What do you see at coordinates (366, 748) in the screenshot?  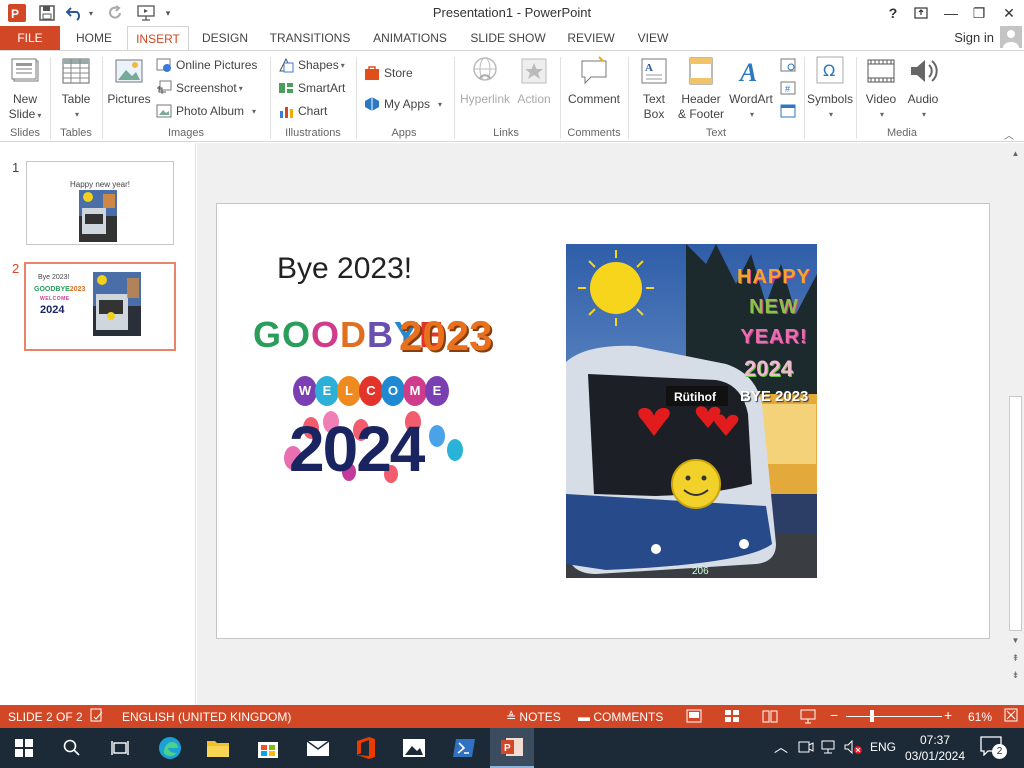 I see `office-icon` at bounding box center [366, 748].